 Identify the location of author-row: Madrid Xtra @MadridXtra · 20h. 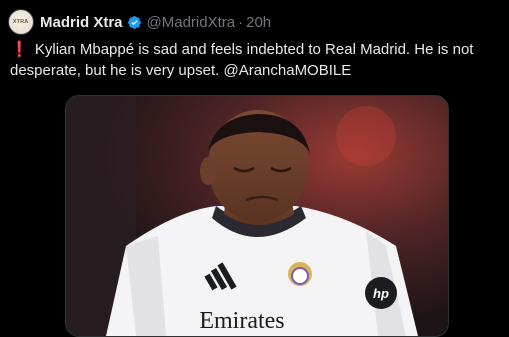
(155, 22).